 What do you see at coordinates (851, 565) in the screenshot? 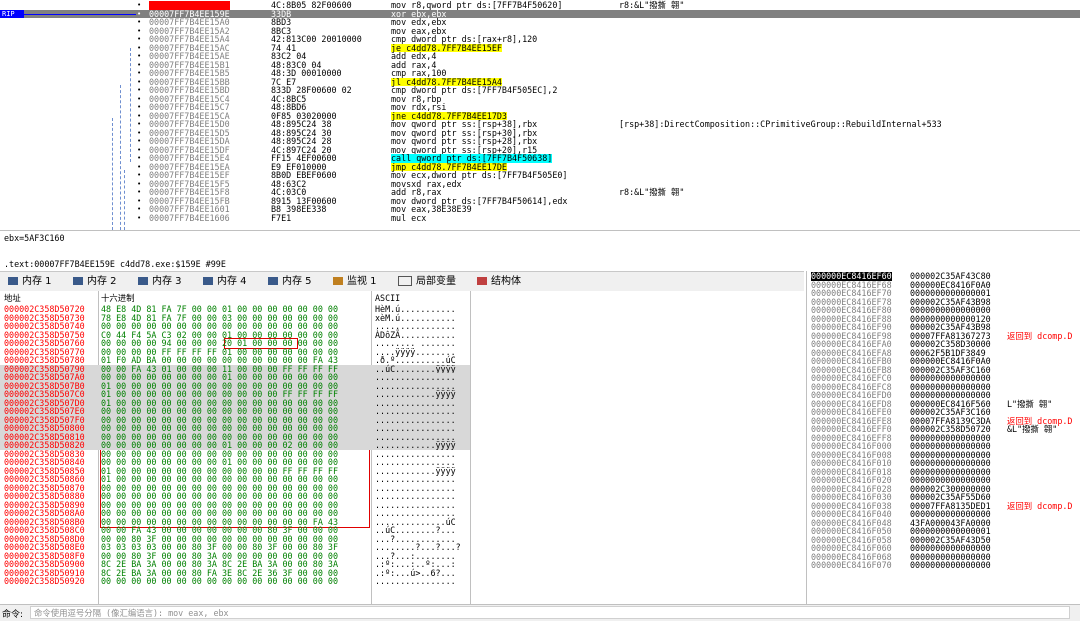
I see `stack-address: 000000EC8416F070` at bounding box center [851, 565].